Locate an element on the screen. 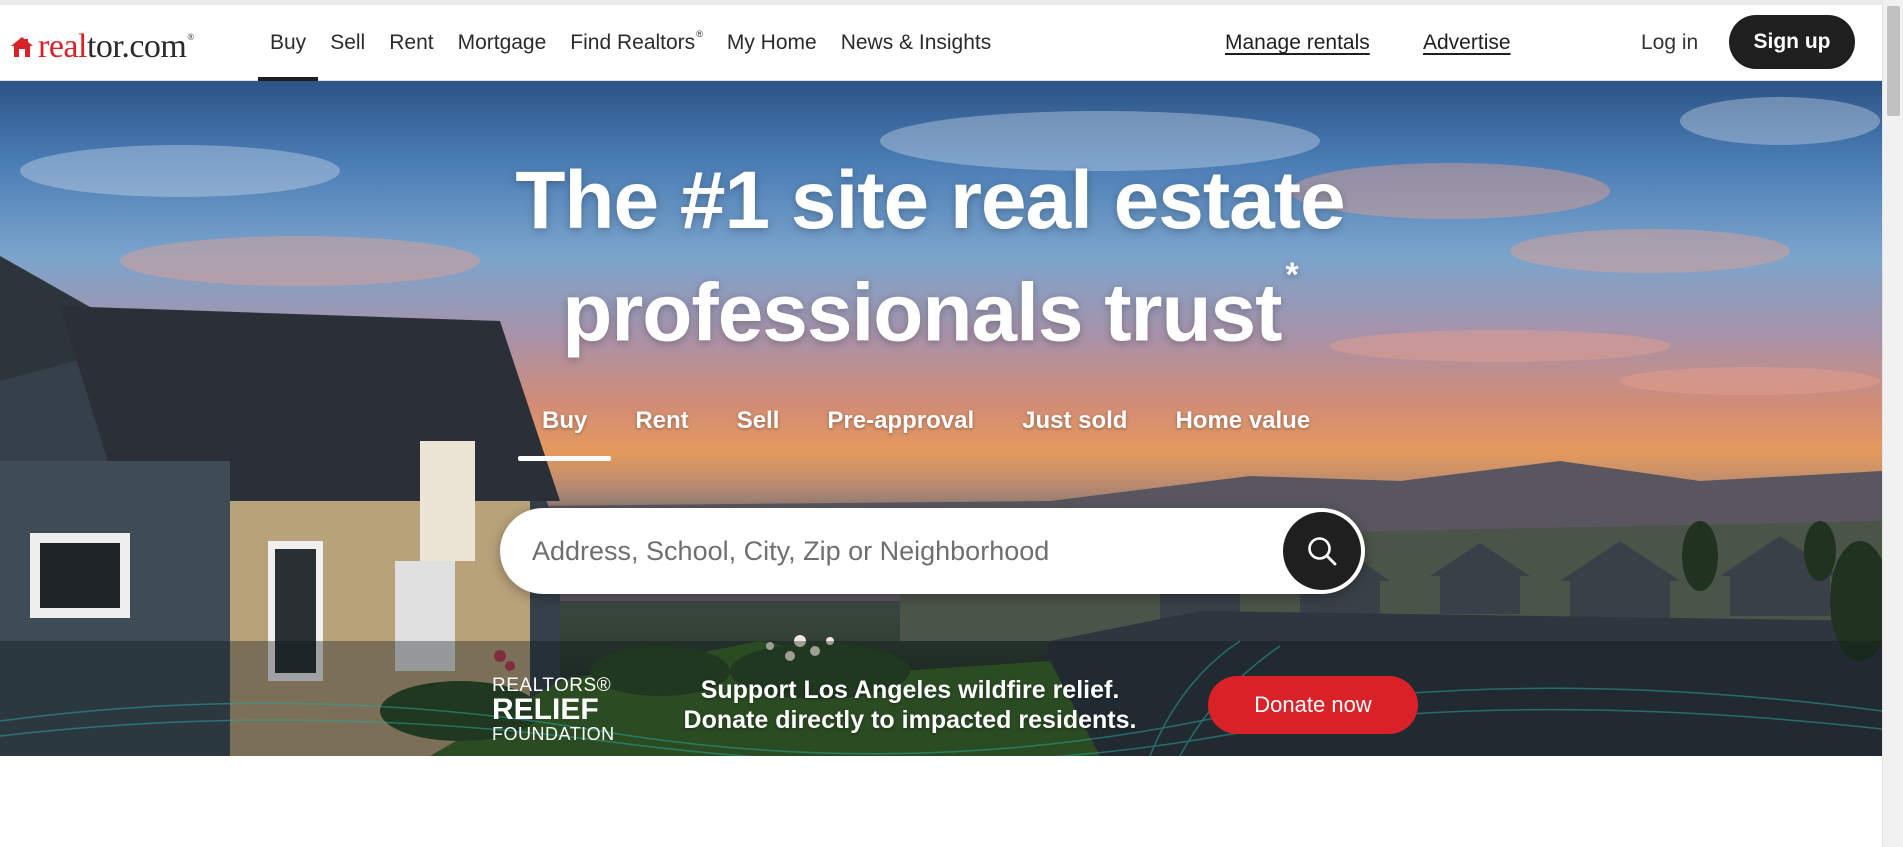 This screenshot has height=847, width=1903. tab-rent: Rent is located at coordinates (661, 434).